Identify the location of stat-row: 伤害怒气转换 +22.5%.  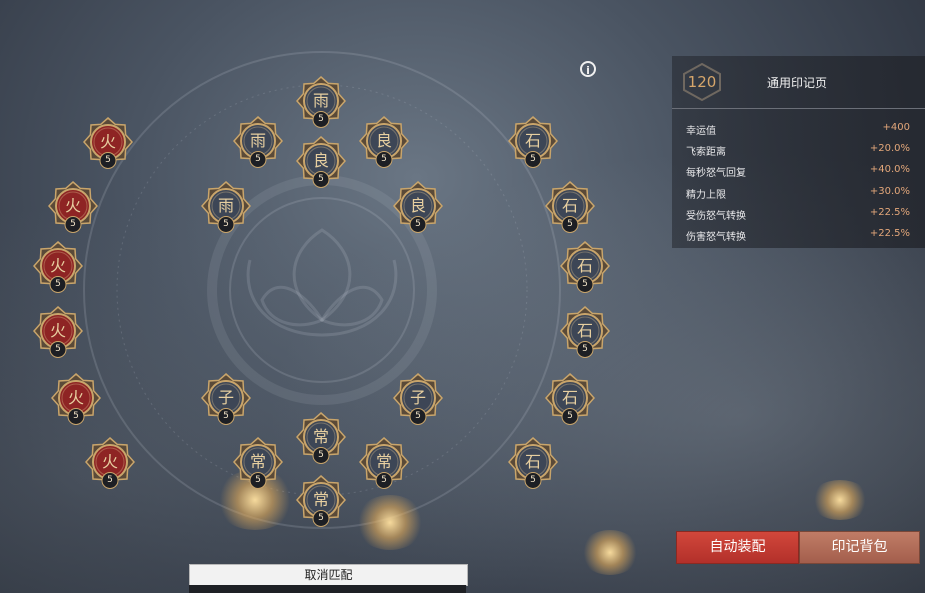
(798, 235).